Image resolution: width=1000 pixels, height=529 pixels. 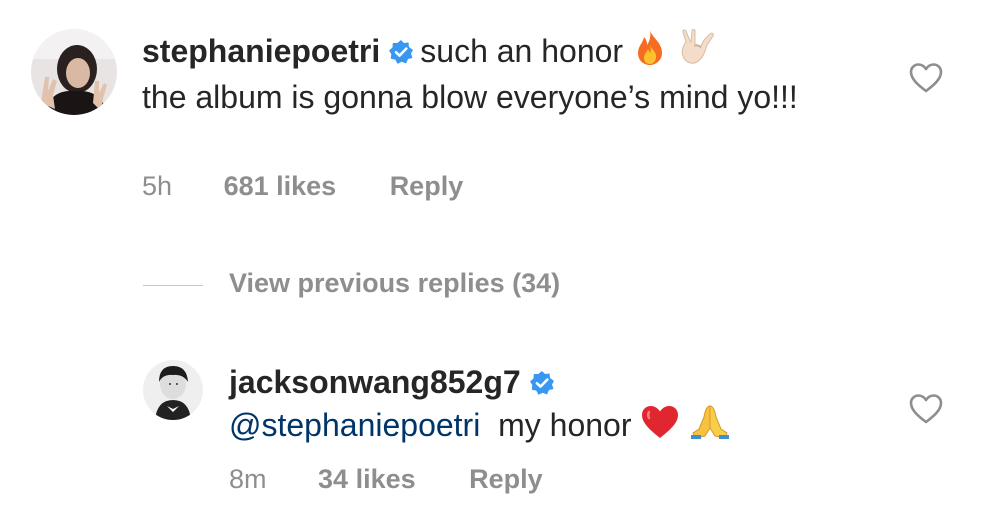 I want to click on comment-likes-count: 681 likes, so click(x=280, y=186).